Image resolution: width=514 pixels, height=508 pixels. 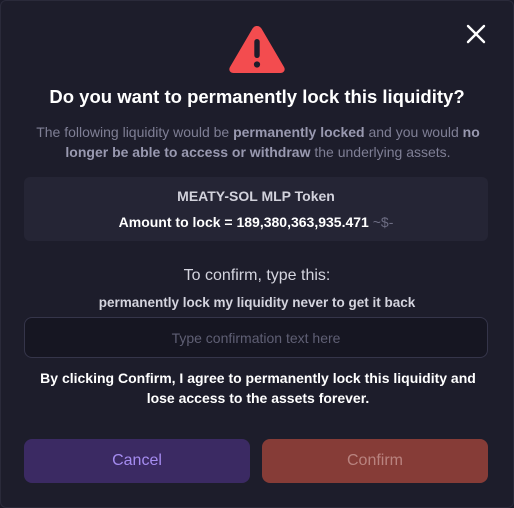 I want to click on confirm-heading: To confirm, type this:, so click(x=257, y=275).